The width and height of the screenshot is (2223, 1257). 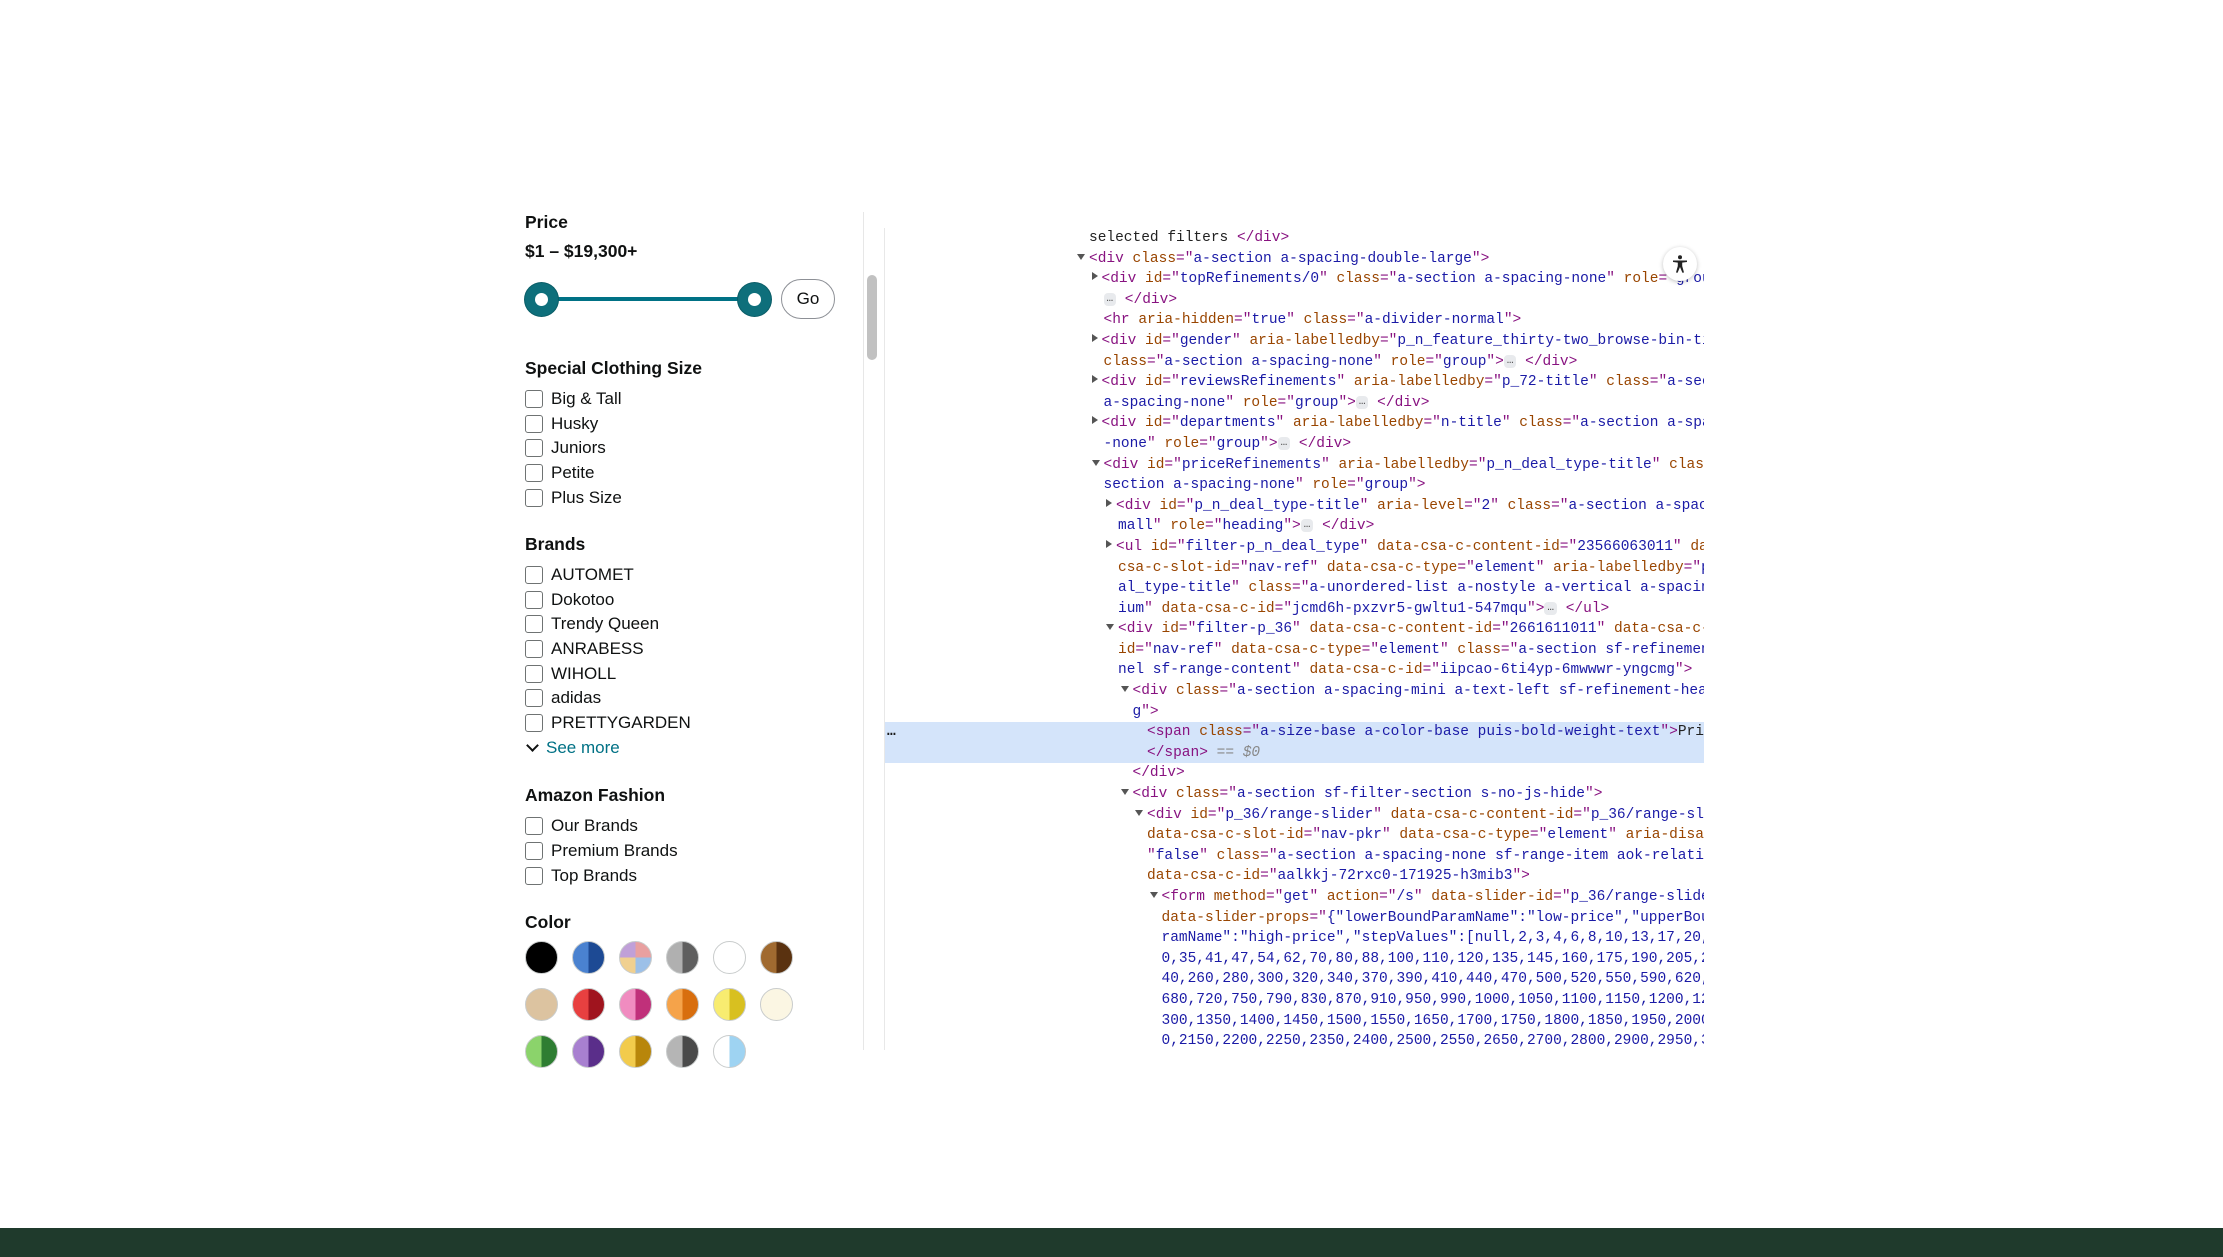 What do you see at coordinates (1294, 403) in the screenshot?
I see `dom-node-line: a-spacing-none" role="group">… </div>` at bounding box center [1294, 403].